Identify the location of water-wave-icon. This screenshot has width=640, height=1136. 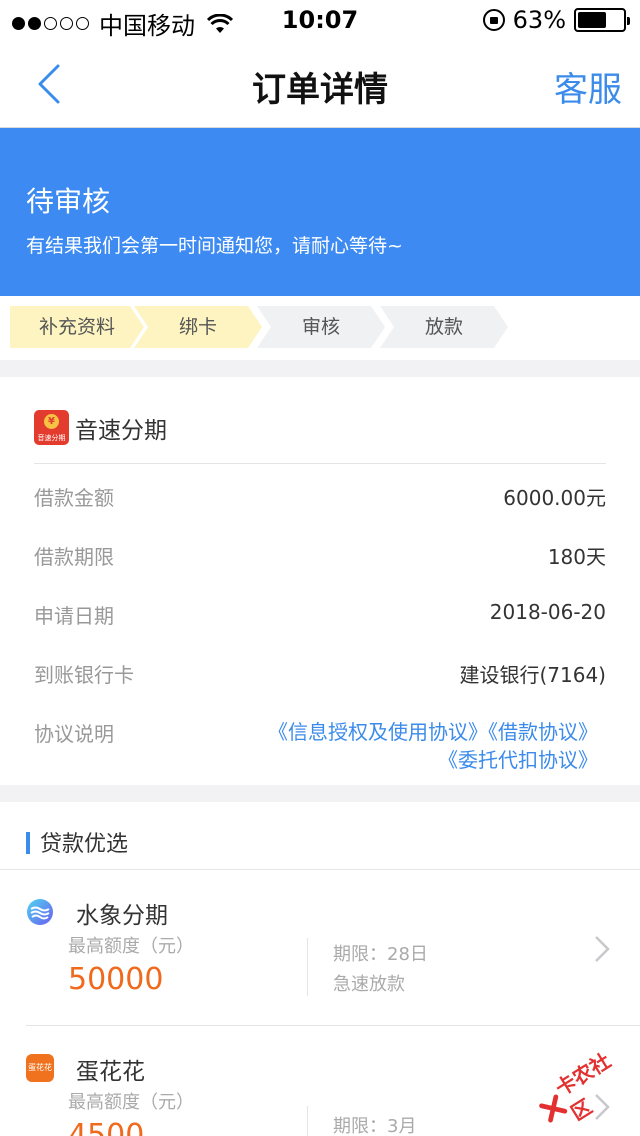
(40, 912).